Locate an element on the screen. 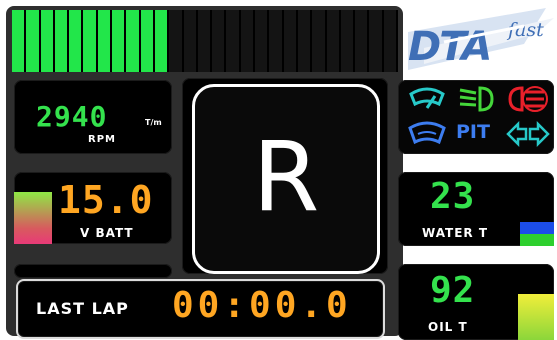  hidden-panel is located at coordinates (93, 271).